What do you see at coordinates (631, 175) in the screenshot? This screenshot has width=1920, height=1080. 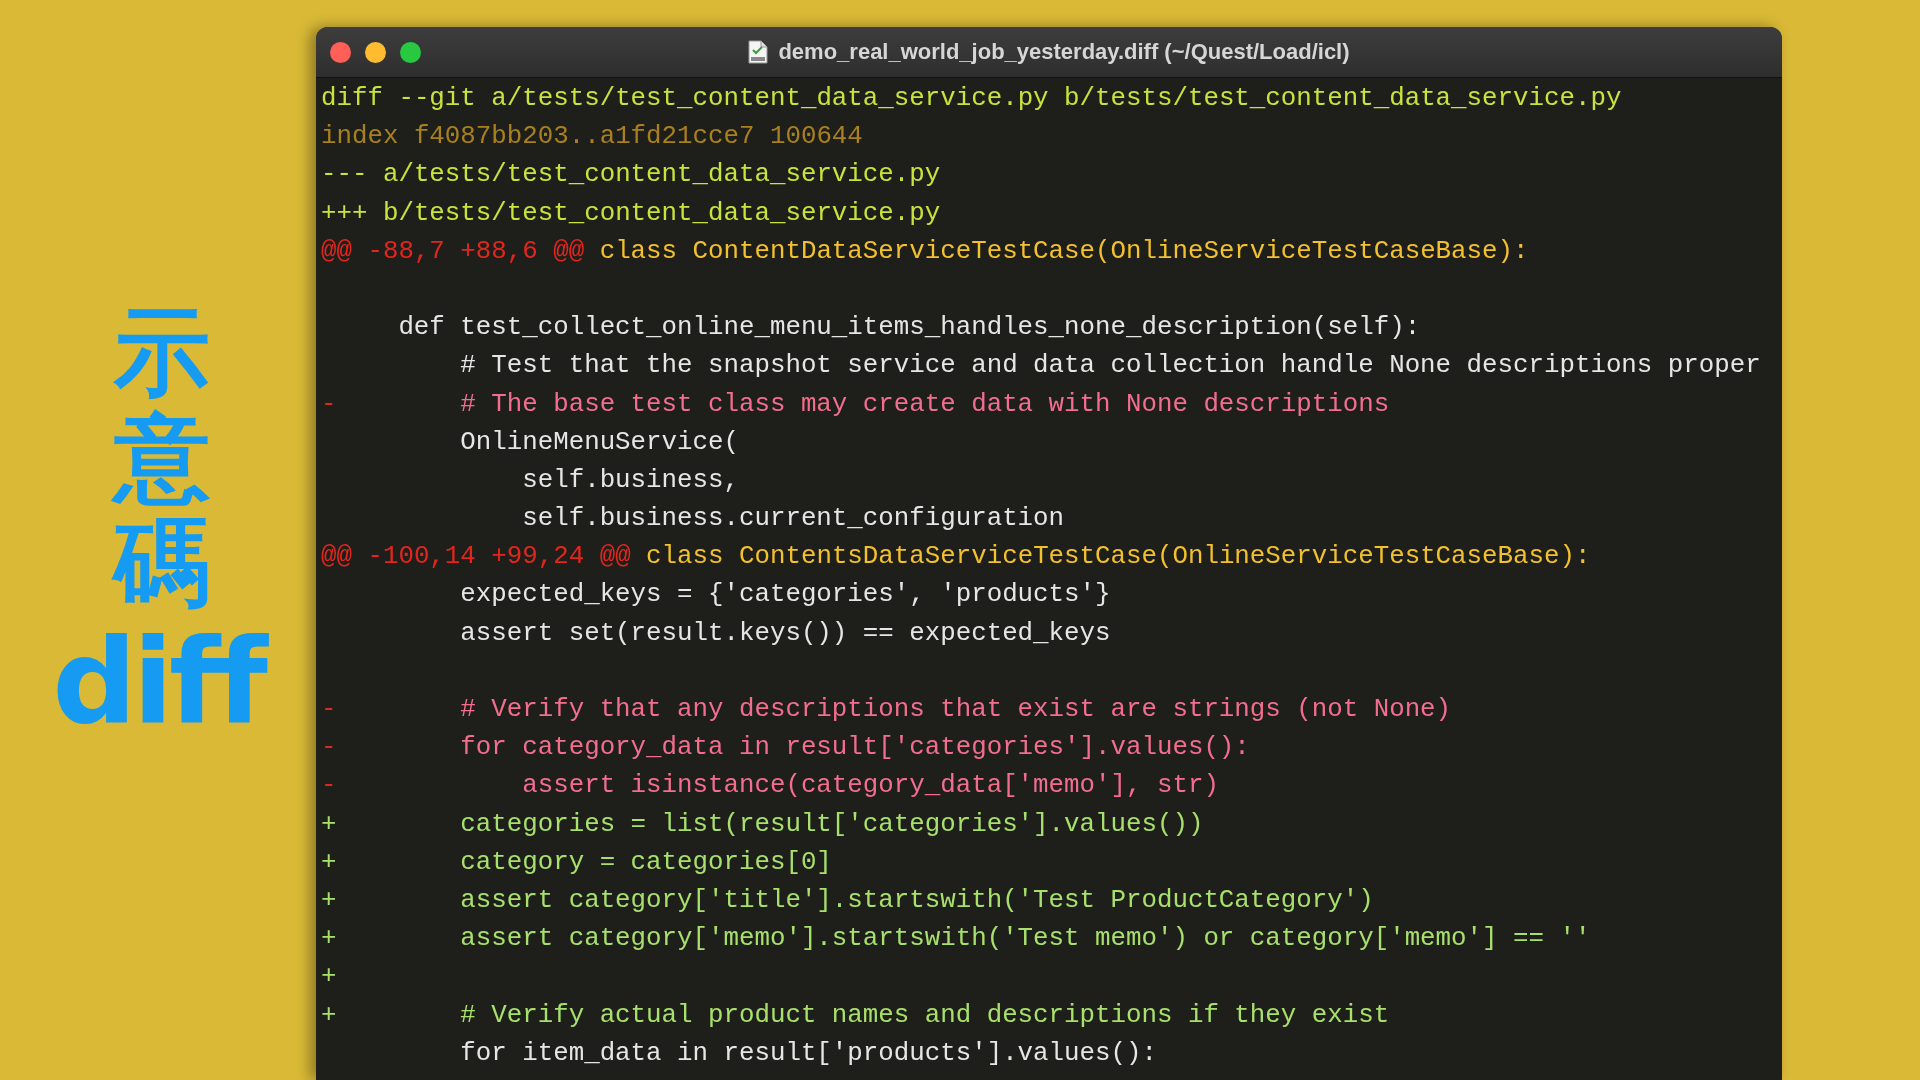 I see `file-header-line: --- a/tests/test_content_data_service.py` at bounding box center [631, 175].